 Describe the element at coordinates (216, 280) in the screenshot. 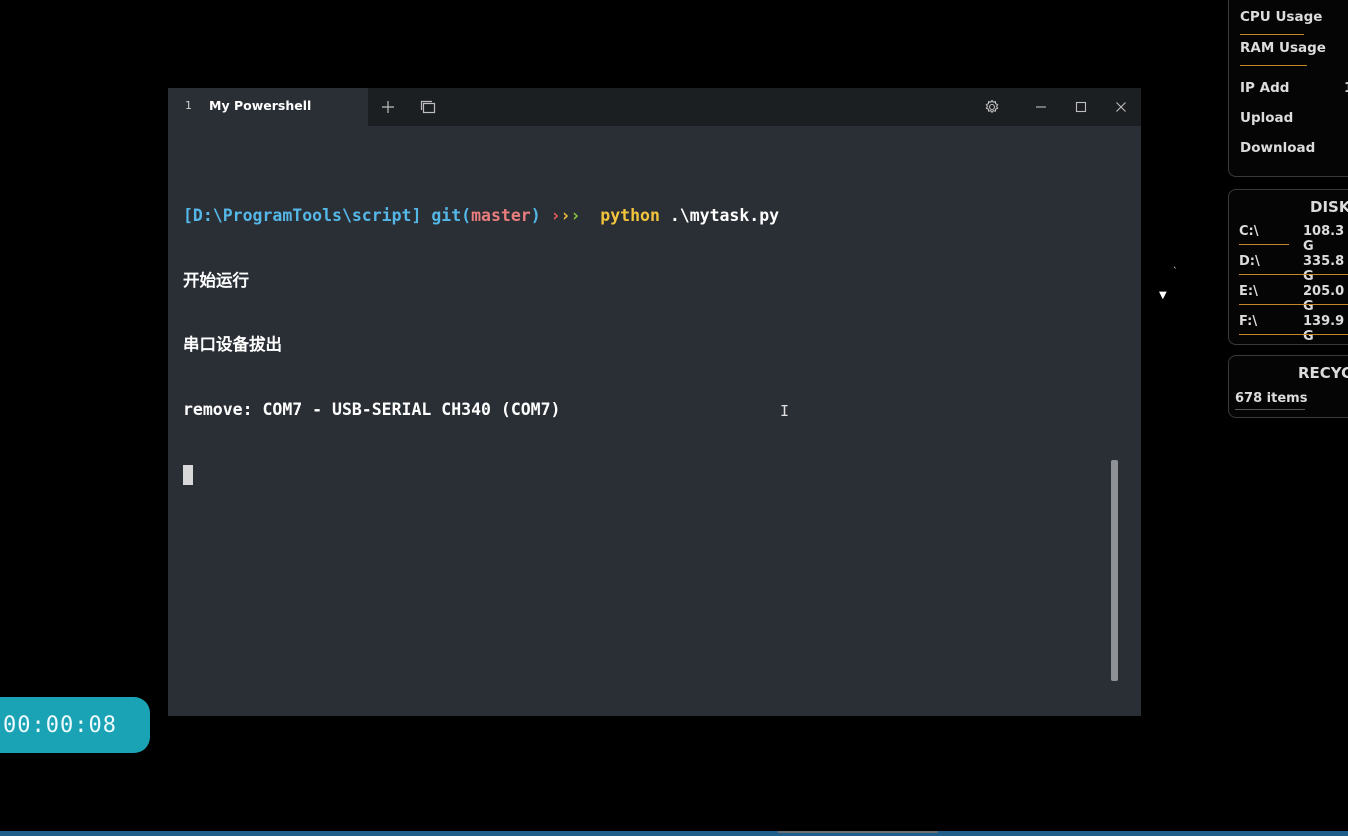

I see `output-line: 开始运行` at that location.